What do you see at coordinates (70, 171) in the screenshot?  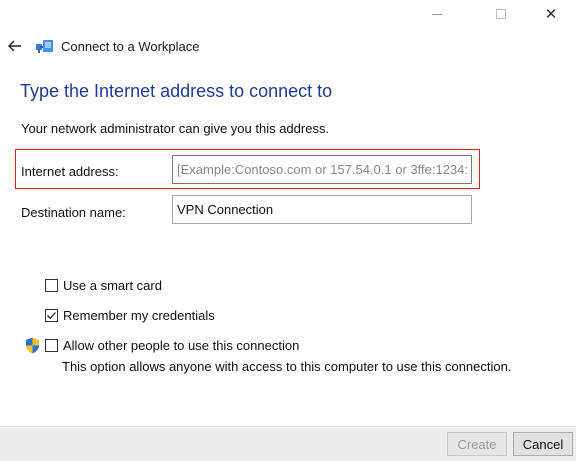 I see `internet-address-label: Internet address:` at bounding box center [70, 171].